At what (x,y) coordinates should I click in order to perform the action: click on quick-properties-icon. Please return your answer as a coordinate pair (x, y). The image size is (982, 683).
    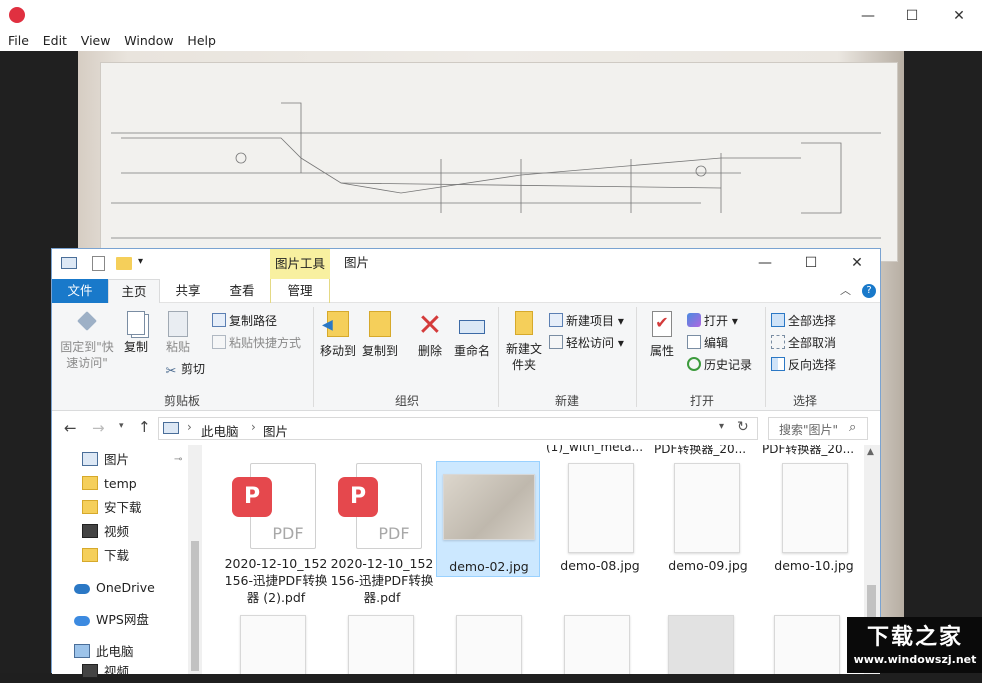
    Looking at the image, I should click on (98, 263).